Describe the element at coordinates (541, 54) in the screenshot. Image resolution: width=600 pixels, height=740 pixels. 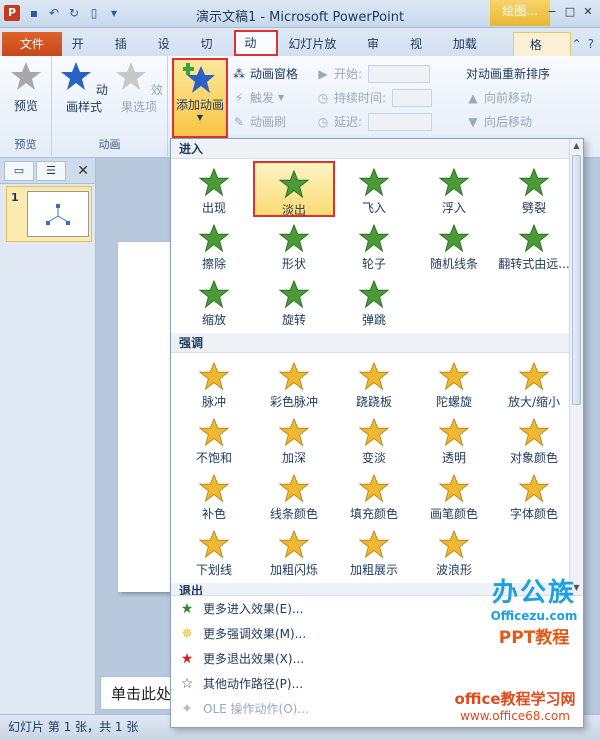
I see `tab-format: 格式` at that location.